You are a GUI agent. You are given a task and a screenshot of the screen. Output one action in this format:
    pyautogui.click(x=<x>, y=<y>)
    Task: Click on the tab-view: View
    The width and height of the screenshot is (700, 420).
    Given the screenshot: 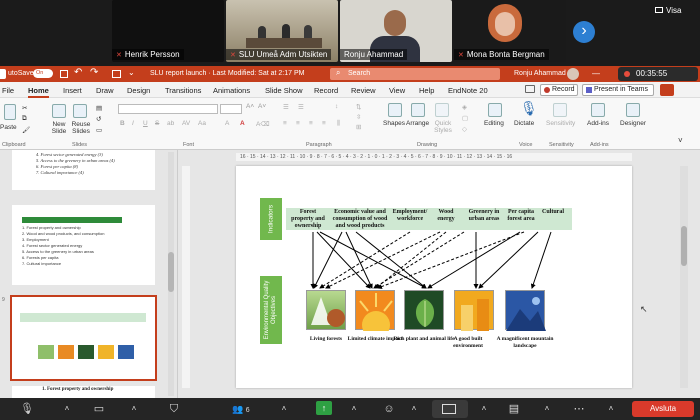 What is the action you would take?
    pyautogui.click(x=397, y=90)
    